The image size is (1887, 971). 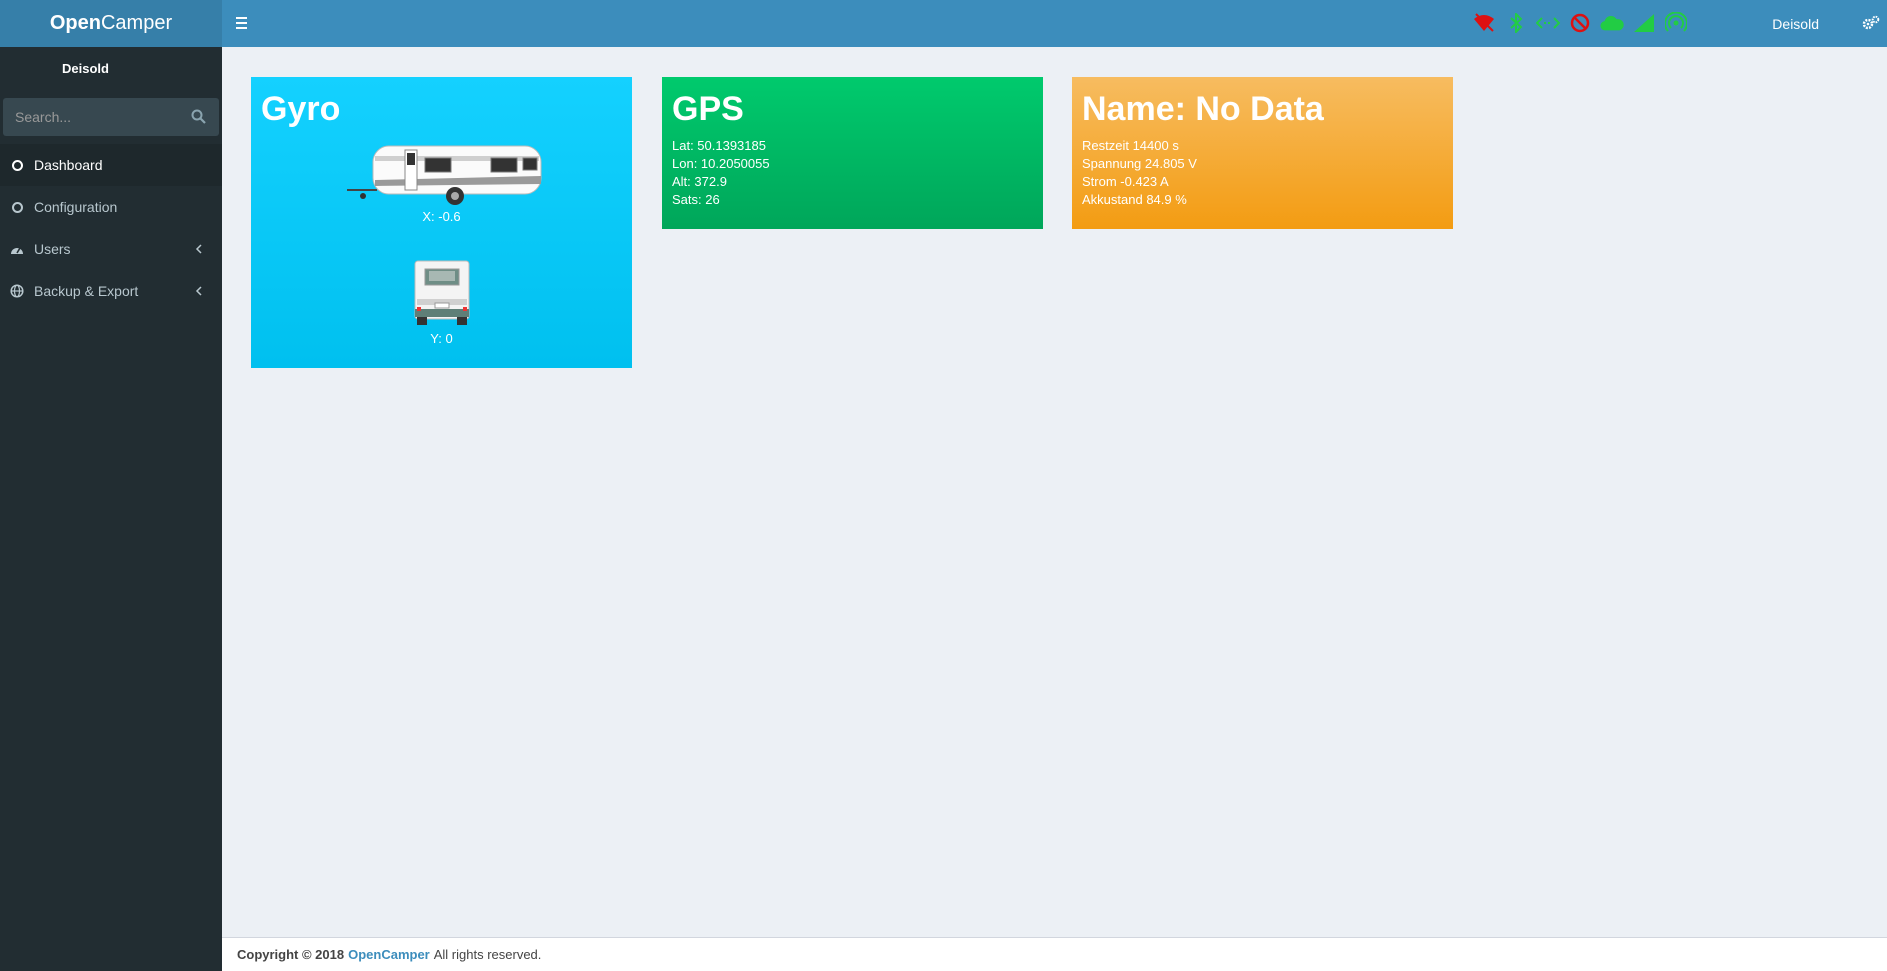 What do you see at coordinates (1134, 199) in the screenshot?
I see `battery-akkustand: Akkustand 84.9 %` at bounding box center [1134, 199].